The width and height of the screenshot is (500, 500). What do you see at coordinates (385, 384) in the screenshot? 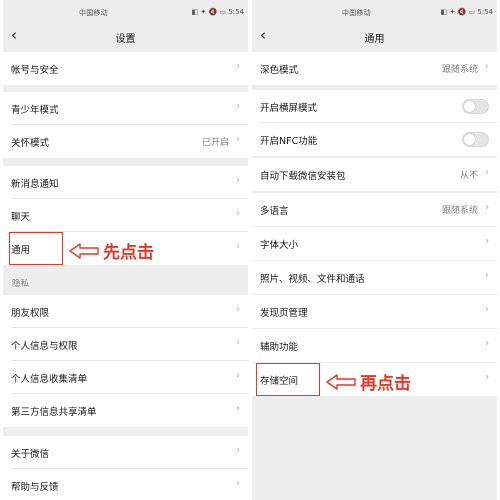
I see `callout-text: 再点击` at bounding box center [385, 384].